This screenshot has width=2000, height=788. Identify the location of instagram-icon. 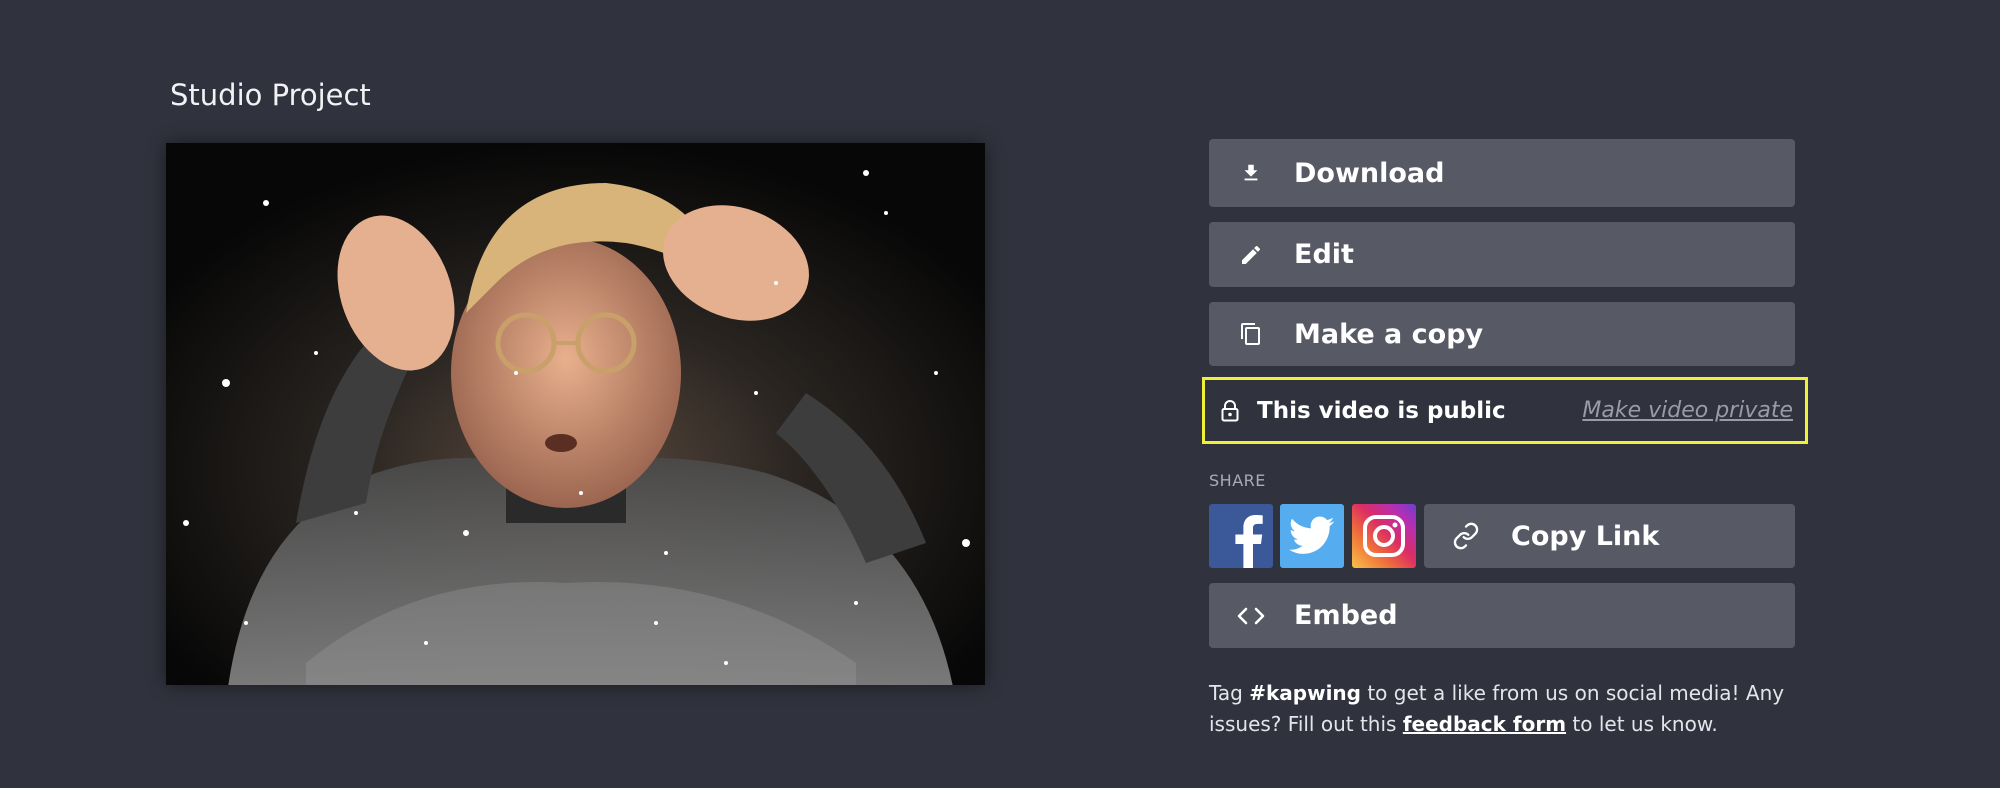
(1384, 536).